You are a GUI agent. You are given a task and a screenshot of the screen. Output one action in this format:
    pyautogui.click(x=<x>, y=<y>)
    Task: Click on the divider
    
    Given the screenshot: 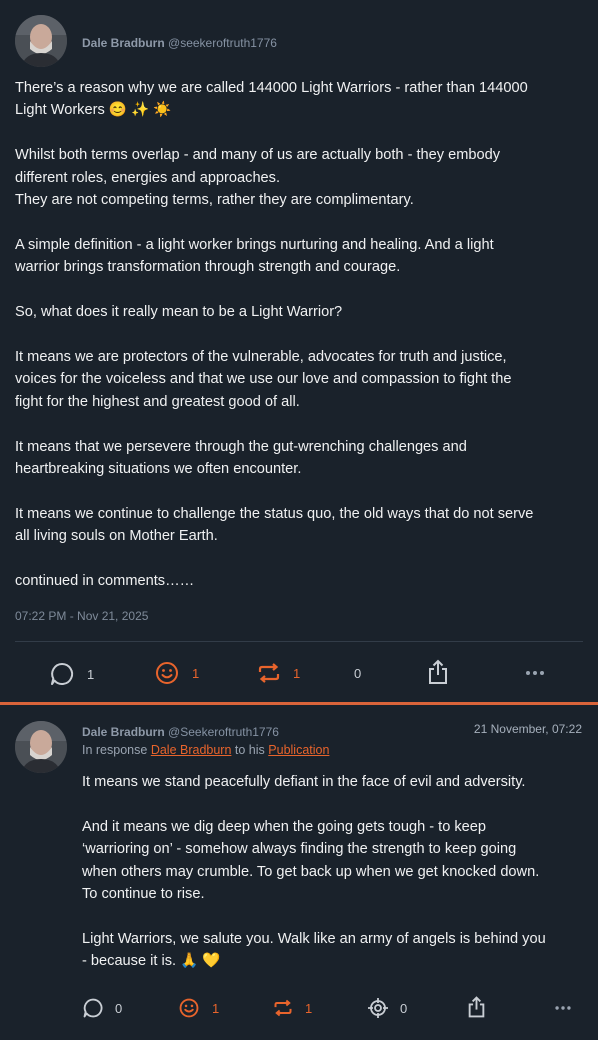 What is the action you would take?
    pyautogui.click(x=299, y=641)
    